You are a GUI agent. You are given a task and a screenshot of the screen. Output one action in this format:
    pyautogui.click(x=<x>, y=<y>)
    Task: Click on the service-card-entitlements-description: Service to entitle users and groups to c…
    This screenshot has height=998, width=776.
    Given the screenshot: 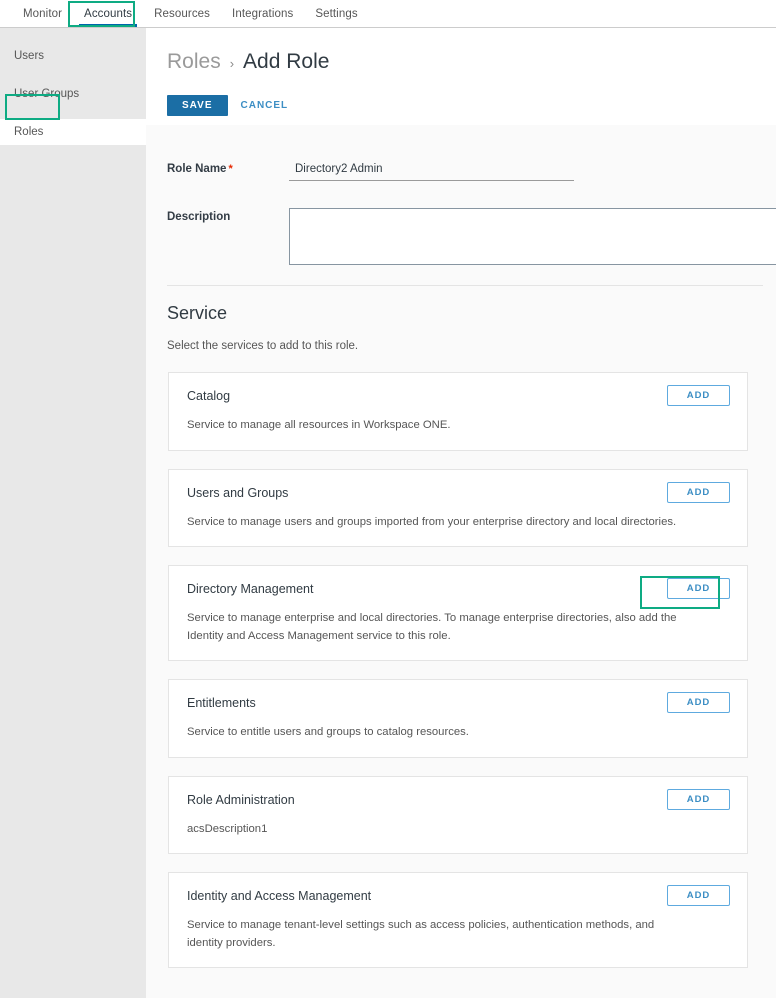 What is the action you would take?
    pyautogui.click(x=328, y=732)
    